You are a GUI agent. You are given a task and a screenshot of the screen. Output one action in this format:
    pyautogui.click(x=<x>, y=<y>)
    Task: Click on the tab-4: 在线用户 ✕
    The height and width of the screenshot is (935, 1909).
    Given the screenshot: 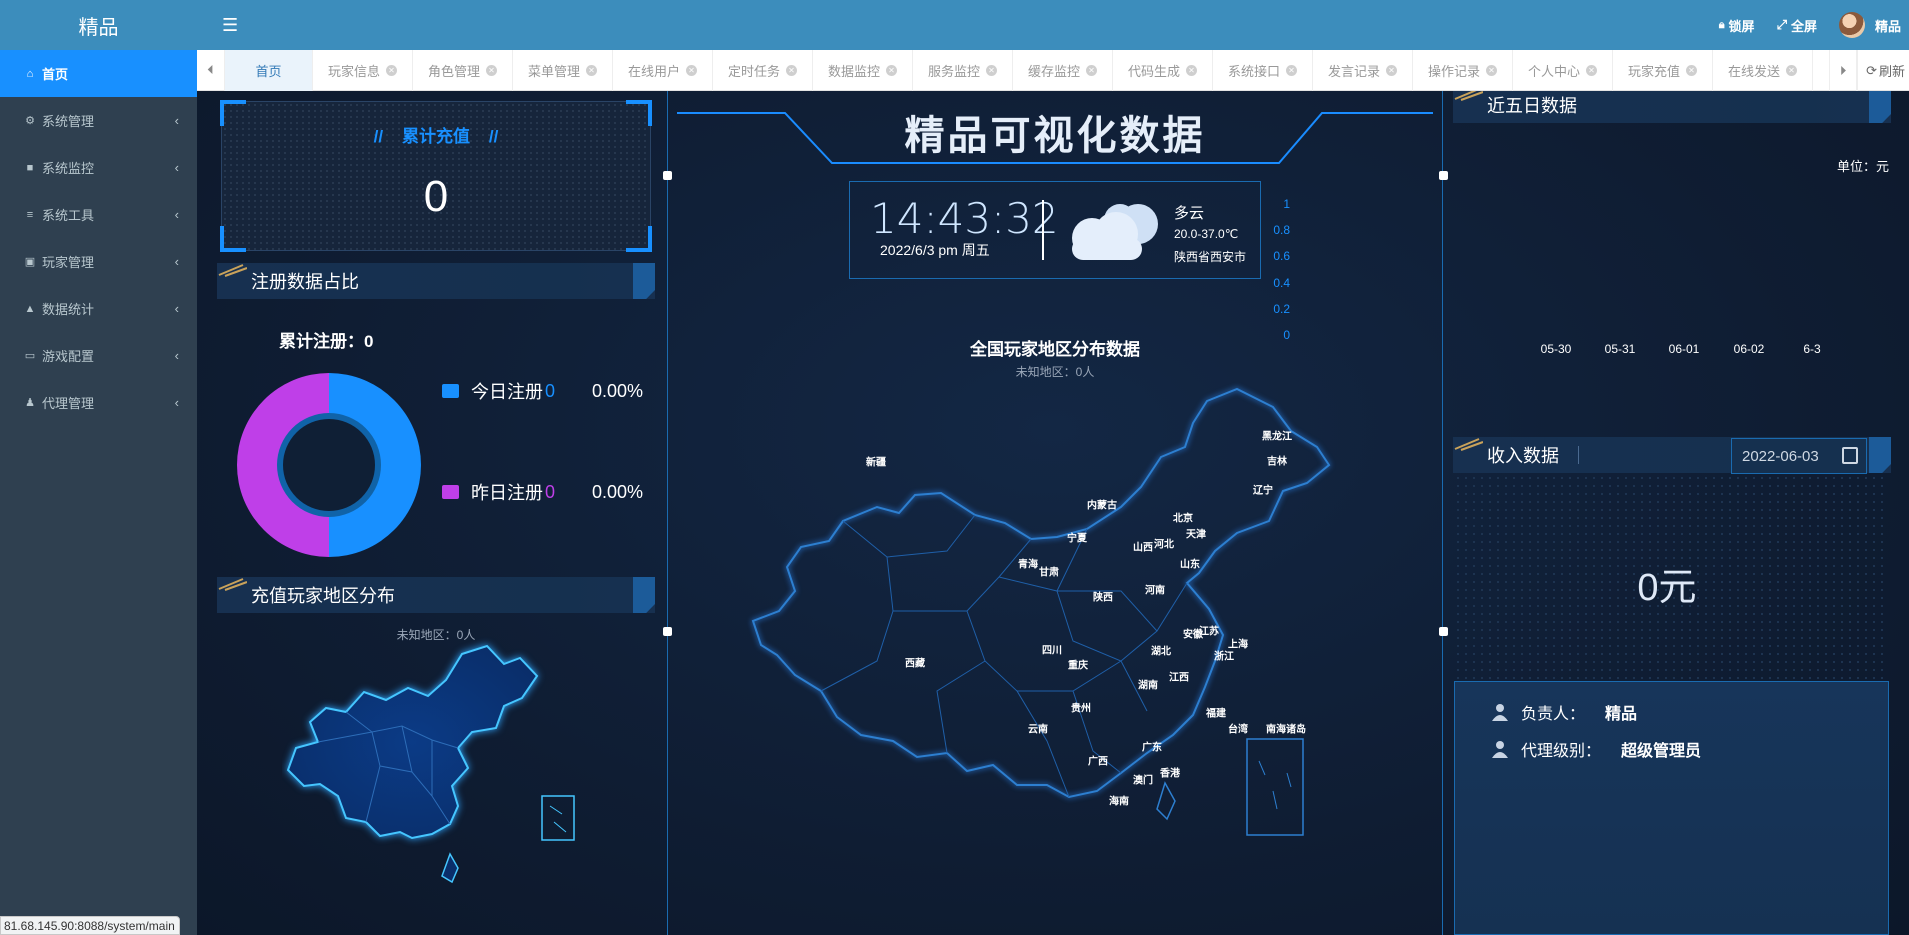 What is the action you would take?
    pyautogui.click(x=663, y=70)
    